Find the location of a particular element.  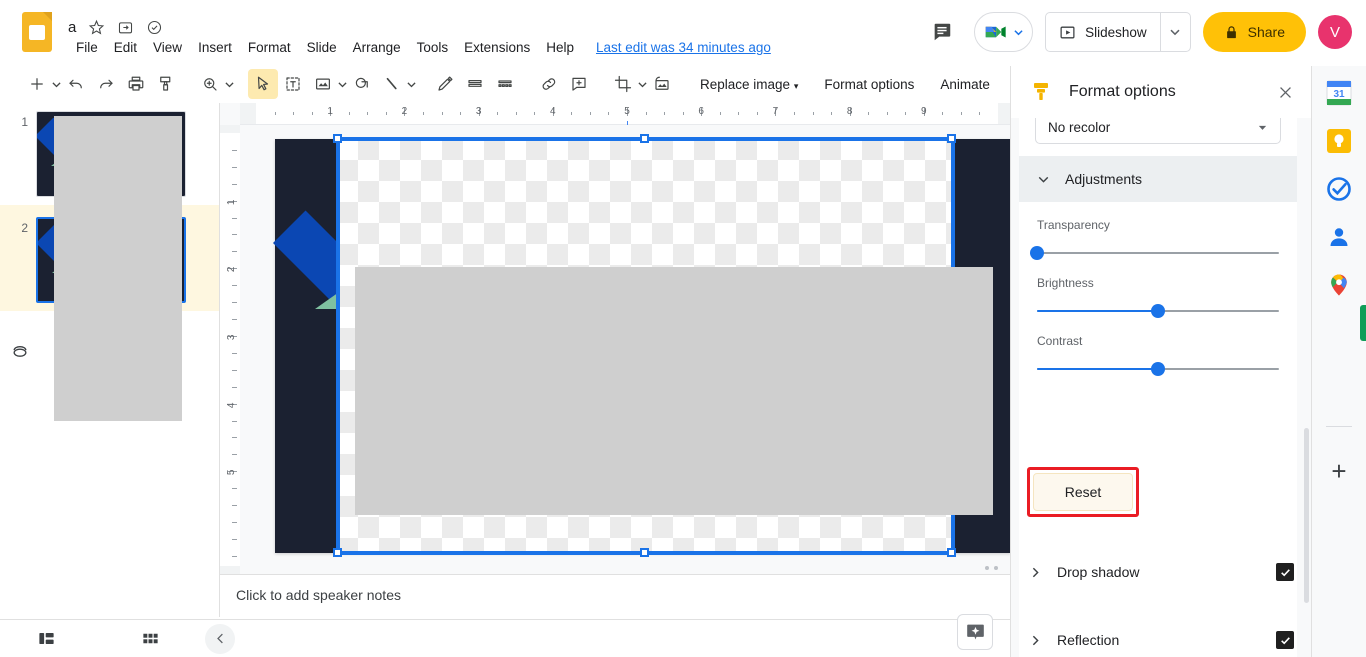

adjustments-section-header: Adjustments is located at coordinates (1158, 179).